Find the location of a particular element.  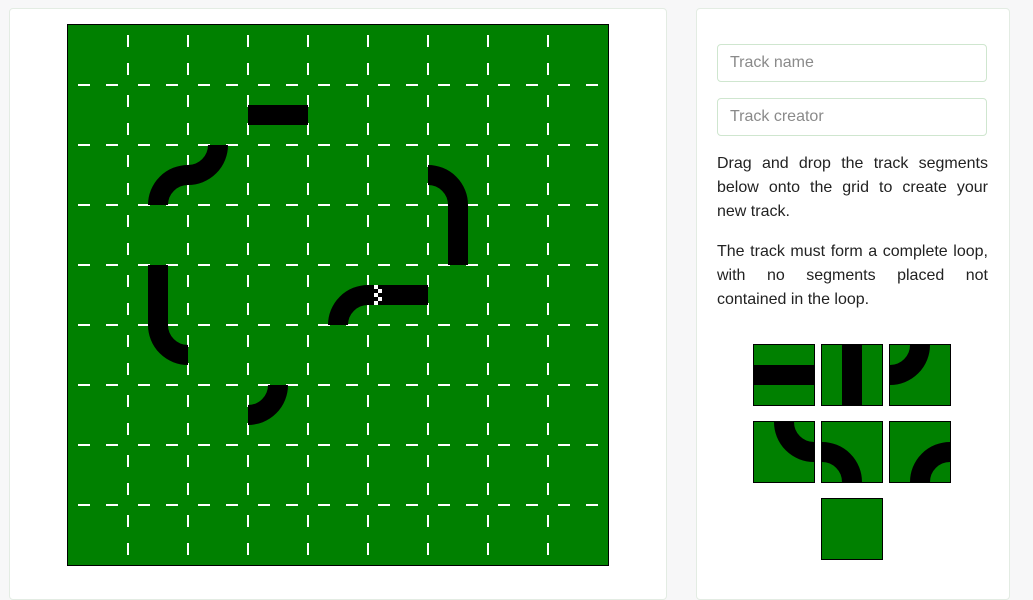

palette-segment-straight-horizontal is located at coordinates (784, 375).